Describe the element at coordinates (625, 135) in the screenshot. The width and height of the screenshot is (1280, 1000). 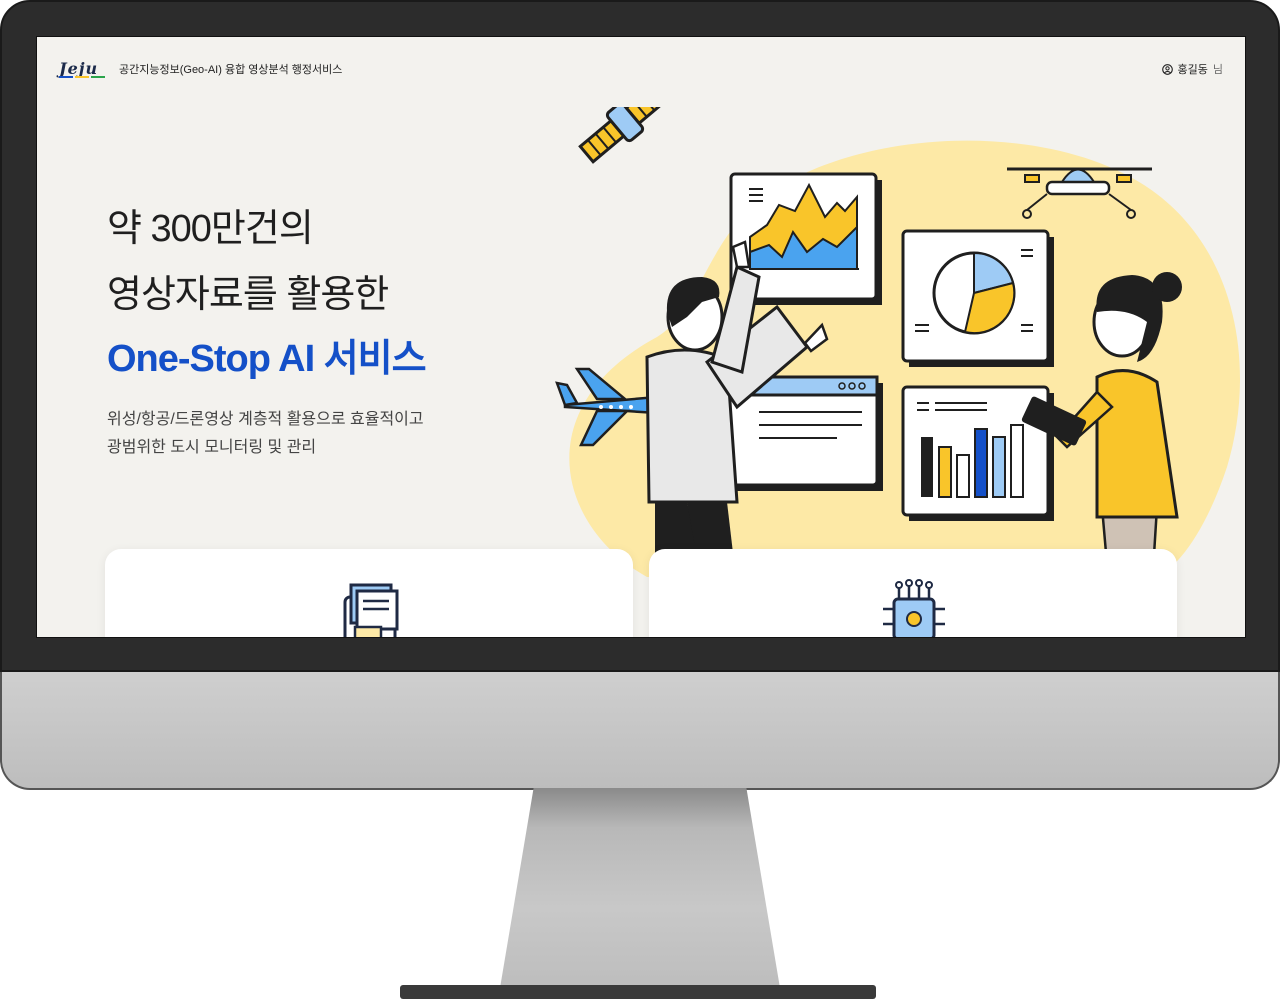
I see `satellite-icon` at that location.